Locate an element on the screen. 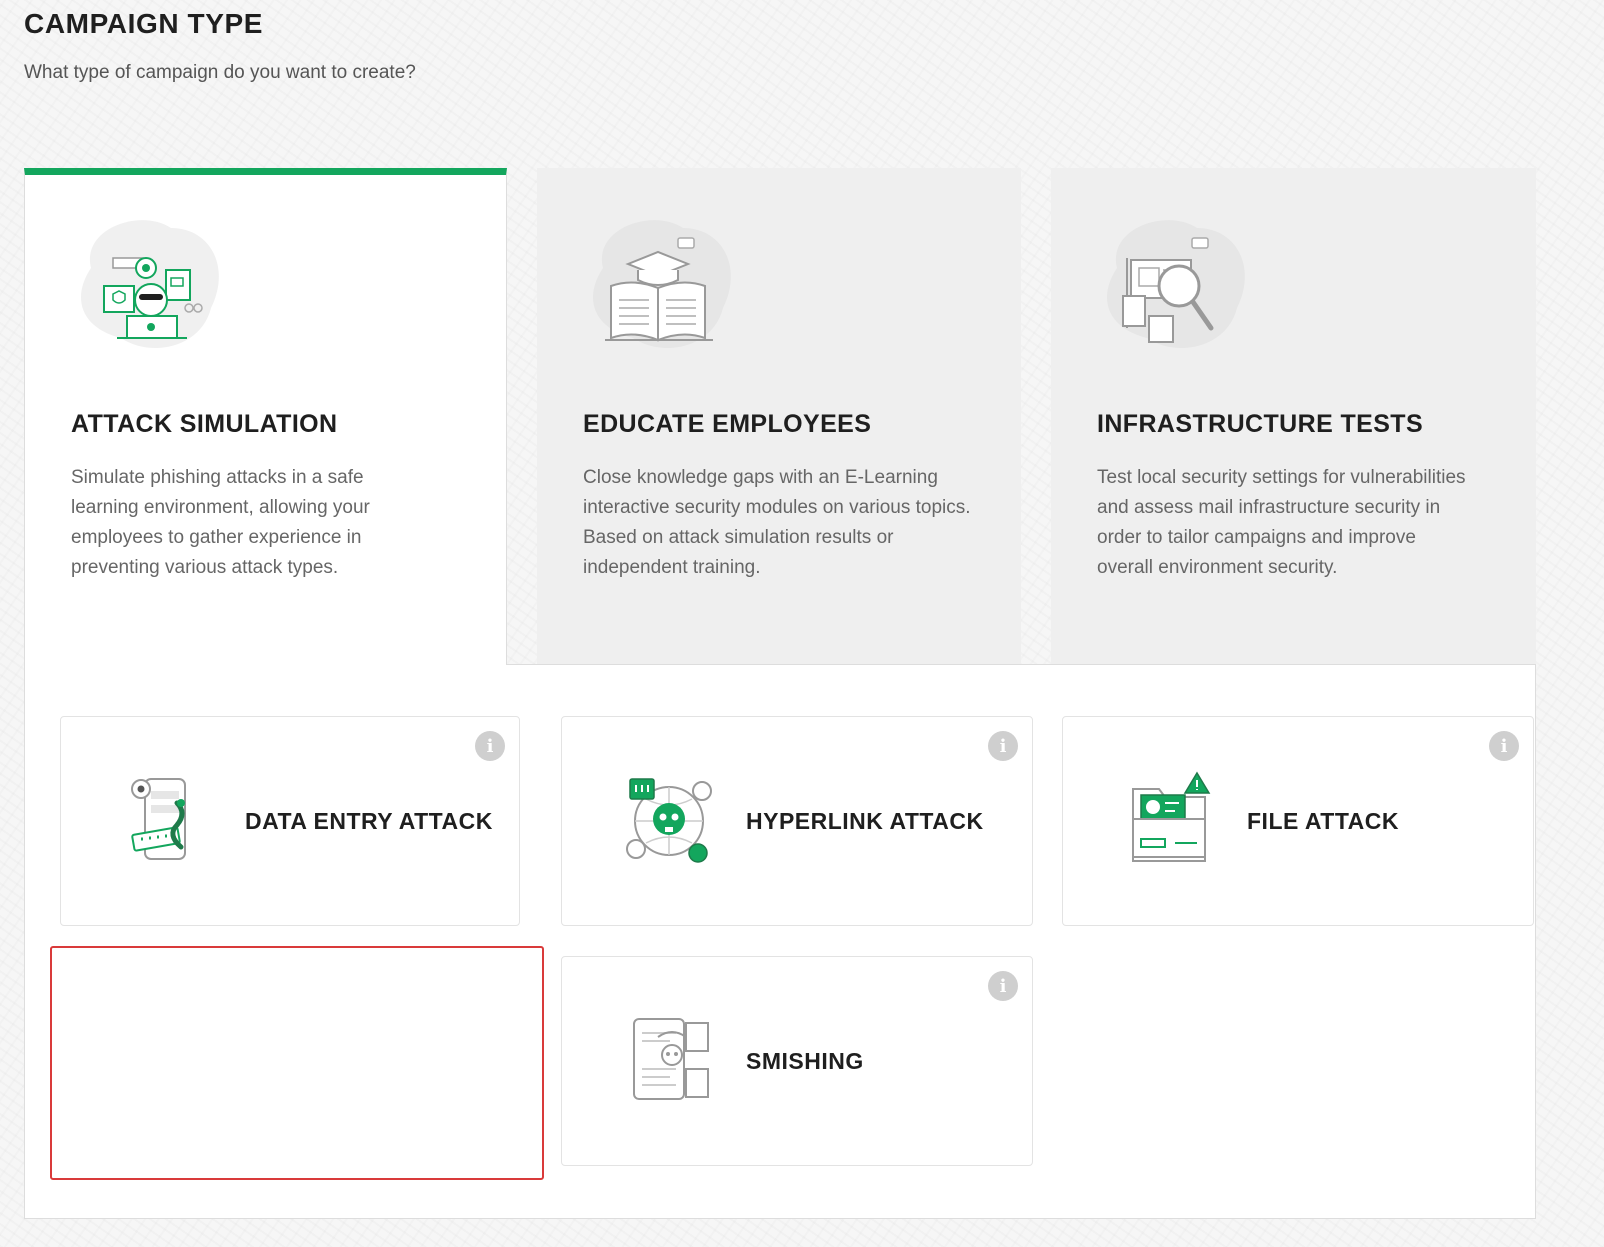 Image resolution: width=1604 pixels, height=1247 pixels. globe-skull-icon is located at coordinates (669, 820).